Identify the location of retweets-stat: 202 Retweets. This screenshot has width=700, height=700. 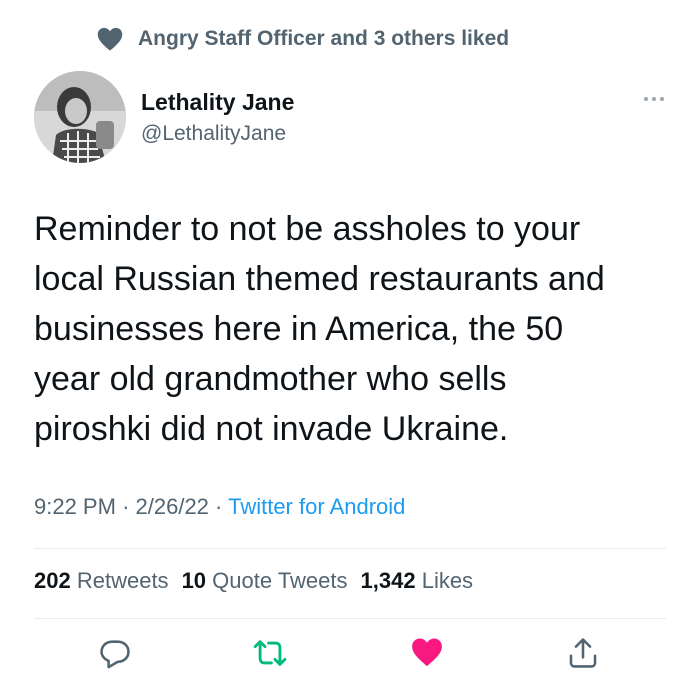
(101, 581).